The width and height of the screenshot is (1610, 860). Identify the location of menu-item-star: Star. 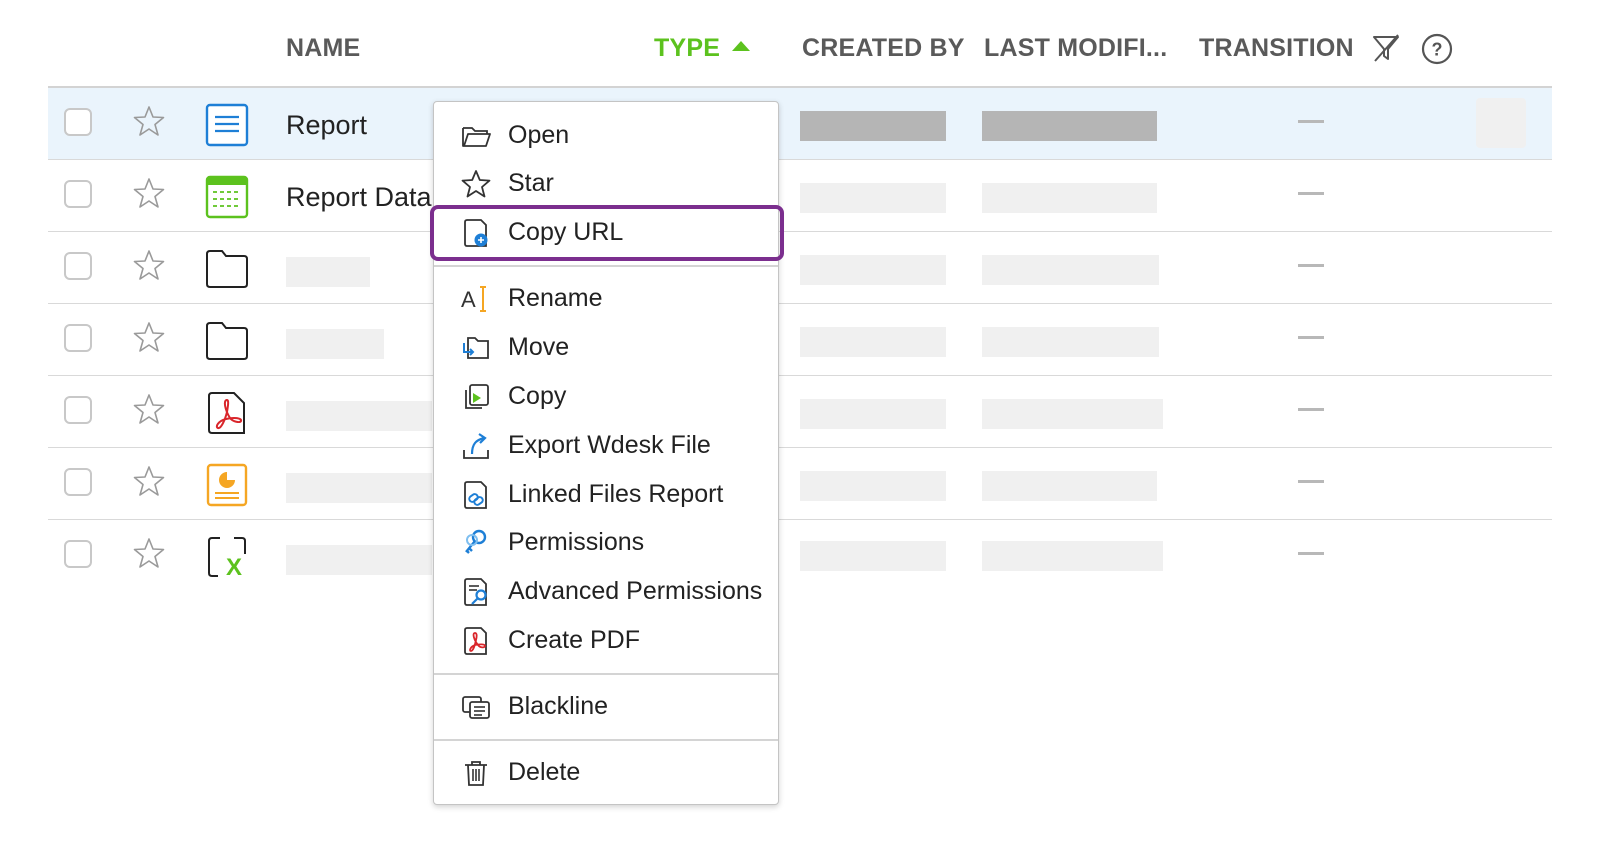
(606, 183).